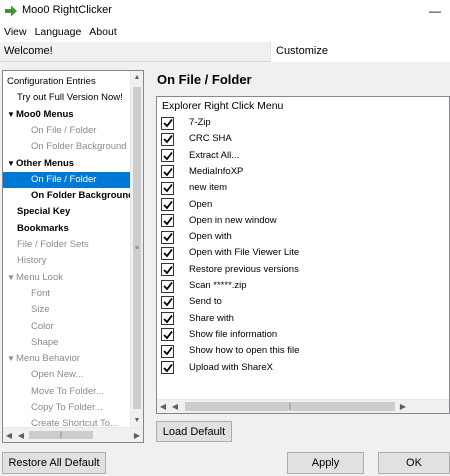 Image resolution: width=450 pixels, height=476 pixels. What do you see at coordinates (67, 343) in the screenshot?
I see `tree-item: Shape` at bounding box center [67, 343].